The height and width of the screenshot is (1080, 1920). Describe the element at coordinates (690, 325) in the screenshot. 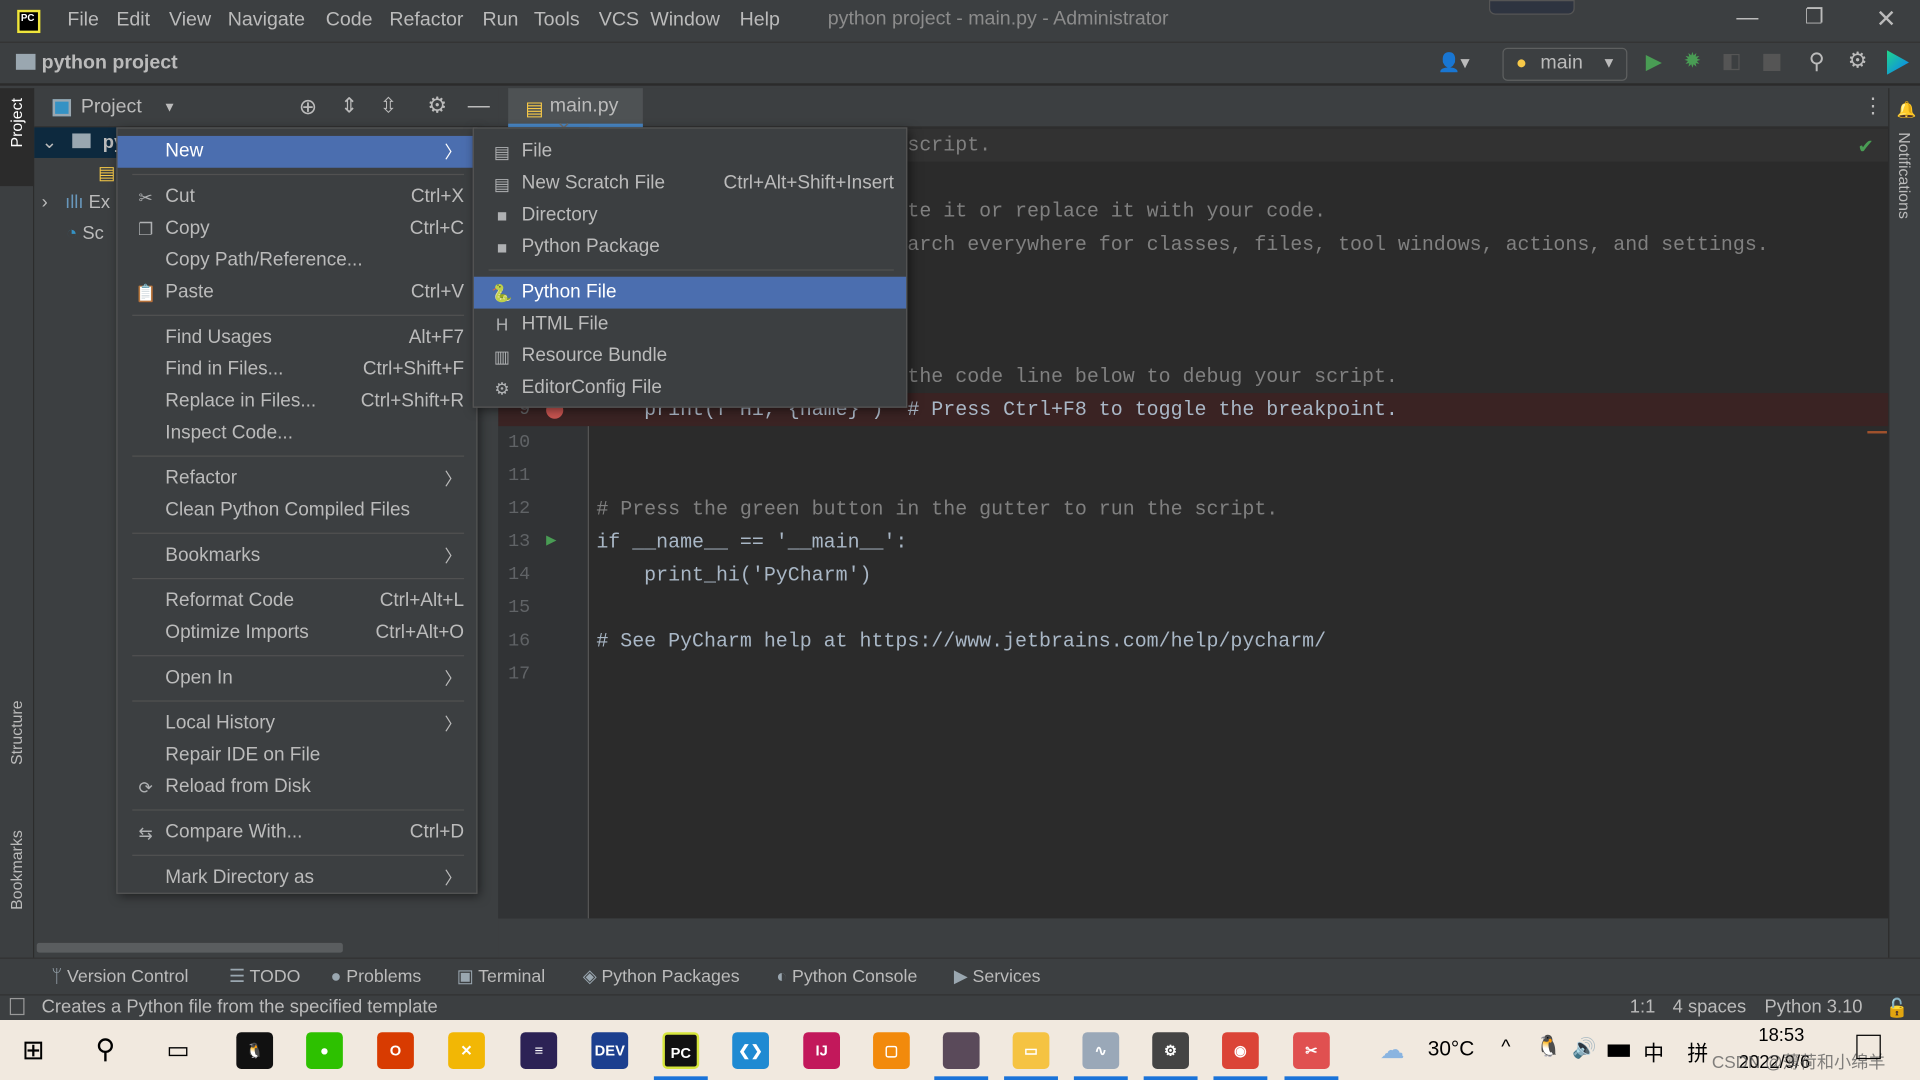

I see `menu-item-html-file: H HTML File` at that location.